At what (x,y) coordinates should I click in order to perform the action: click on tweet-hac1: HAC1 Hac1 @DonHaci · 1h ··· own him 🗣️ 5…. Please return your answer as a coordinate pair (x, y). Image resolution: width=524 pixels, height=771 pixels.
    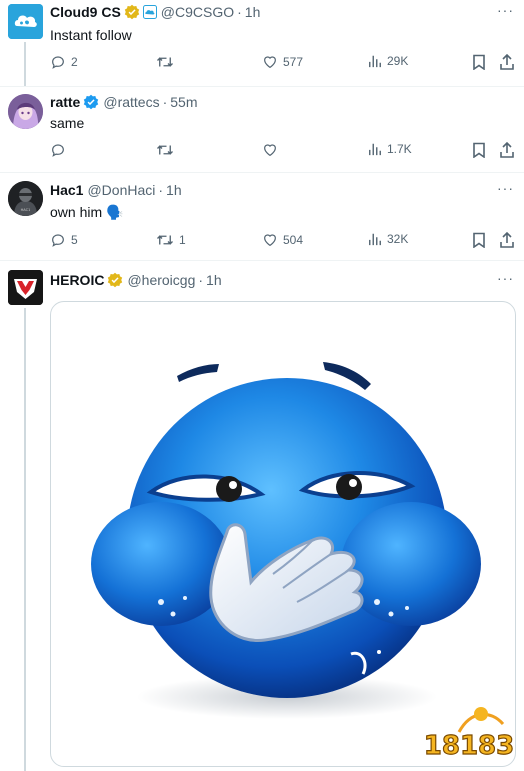
    Looking at the image, I should click on (262, 216).